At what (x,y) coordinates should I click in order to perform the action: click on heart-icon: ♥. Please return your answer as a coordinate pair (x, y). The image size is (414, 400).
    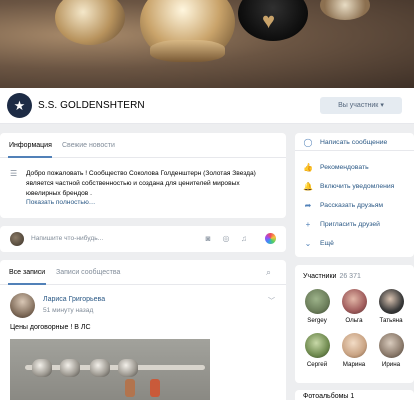
    Looking at the image, I should click on (269, 20).